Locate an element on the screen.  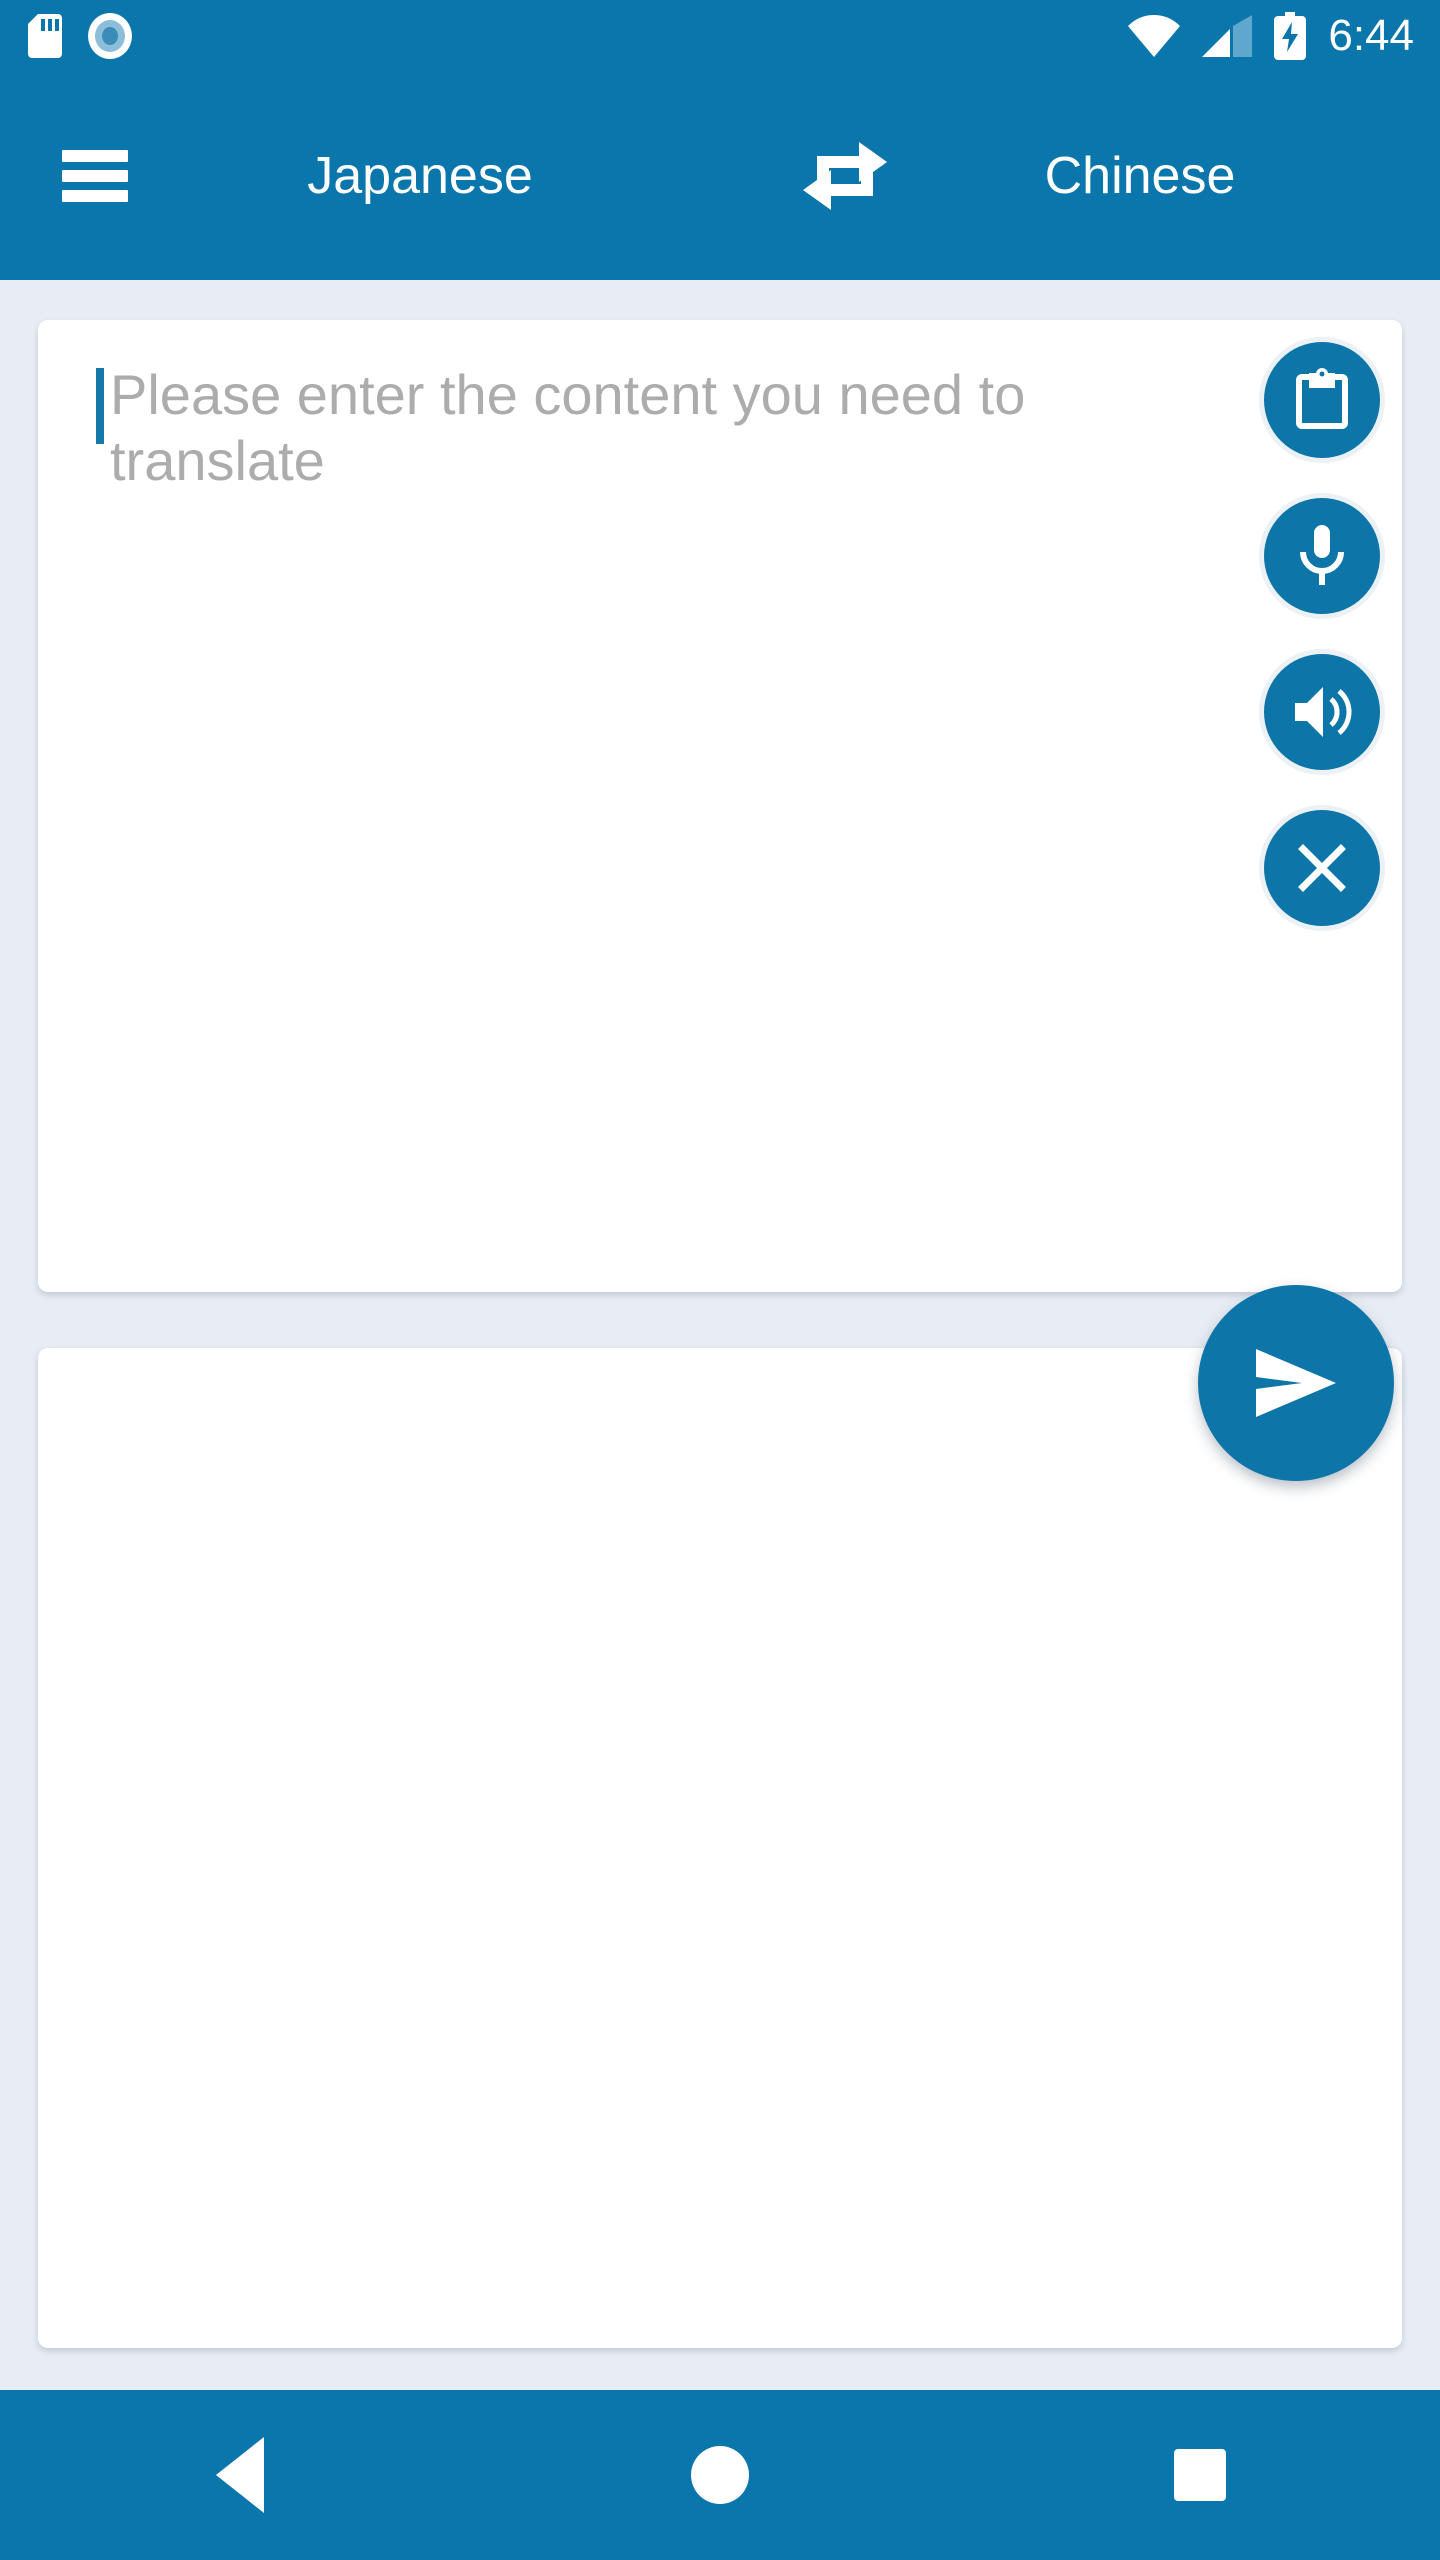
app-bar: Japanese Chinese is located at coordinates (720, 176).